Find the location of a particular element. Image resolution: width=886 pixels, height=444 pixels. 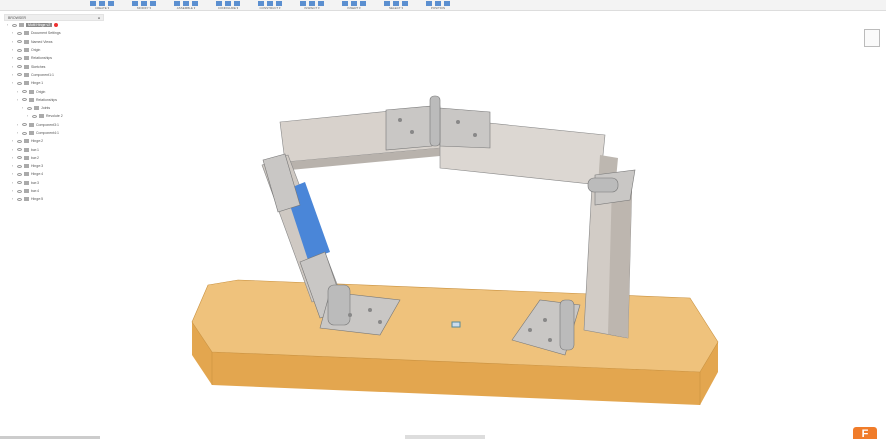

toolbar-group-label: CONSTRUCT ▾ is located at coordinates (269, 8).